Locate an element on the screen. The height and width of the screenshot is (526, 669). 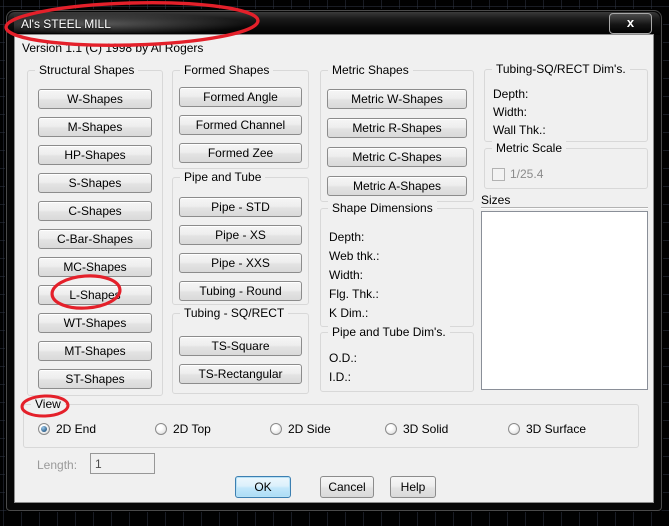
shape-depth-label: Depth: is located at coordinates (347, 237).